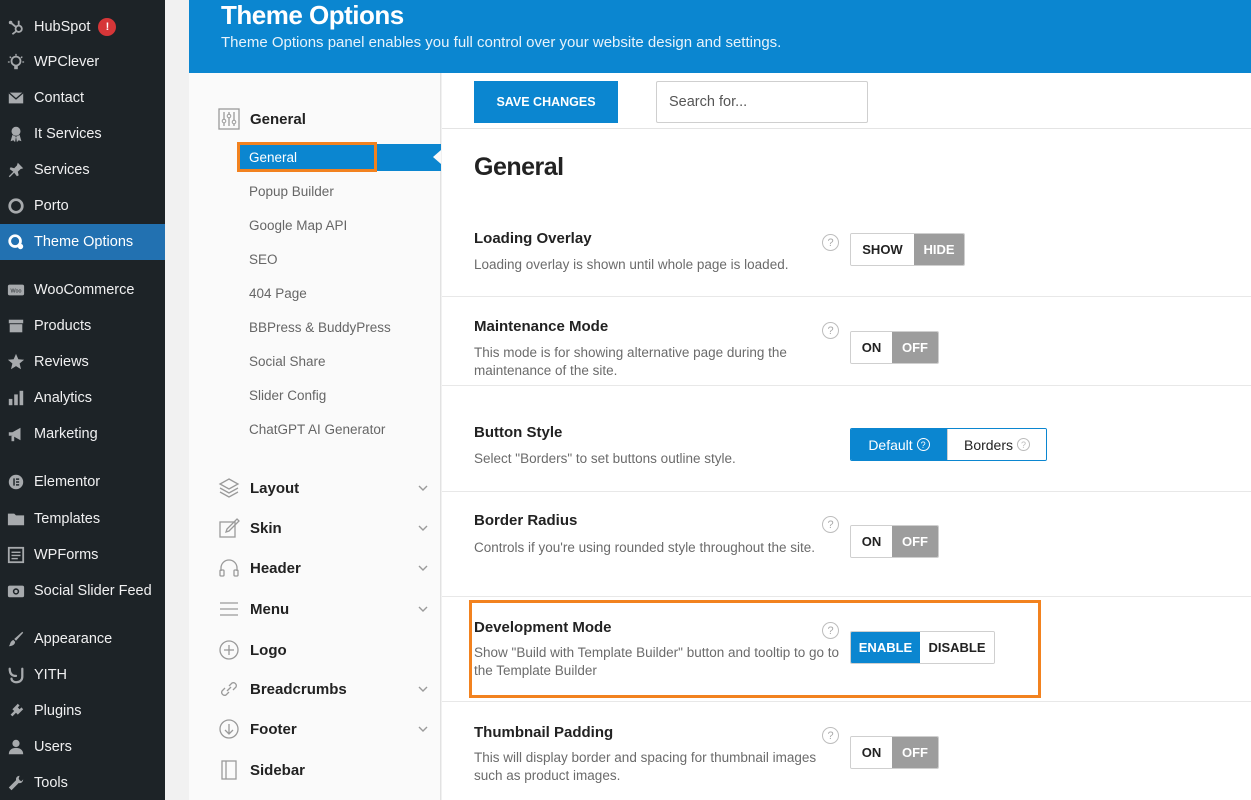 The width and height of the screenshot is (1251, 800). What do you see at coordinates (298, 225) in the screenshot?
I see `nav-sub-google-map-api: Google Map API` at bounding box center [298, 225].